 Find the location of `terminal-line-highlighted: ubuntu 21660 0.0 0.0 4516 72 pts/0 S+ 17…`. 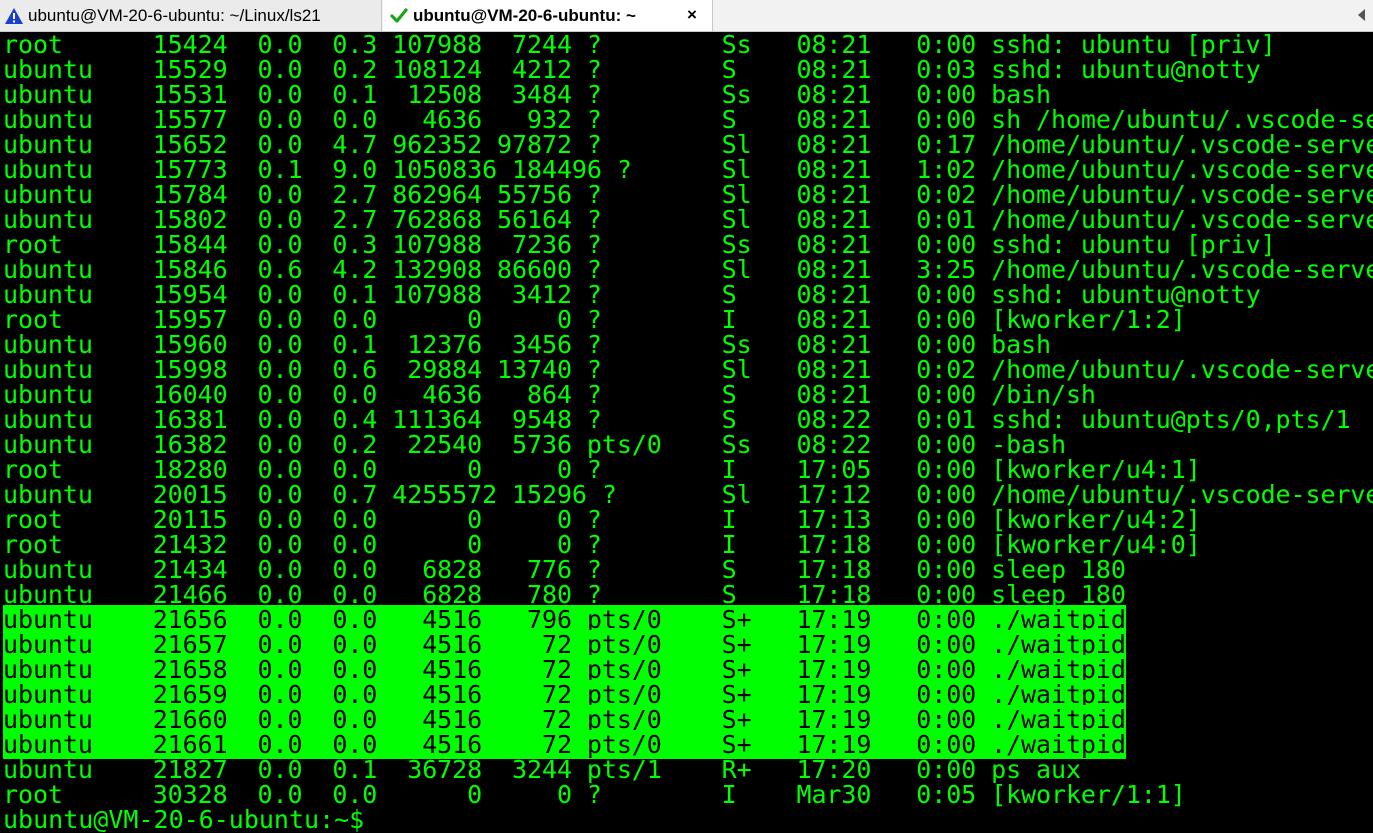

terminal-line-highlighted: ubuntu 21660 0.0 0.0 4516 72 pts/0 S+ 17… is located at coordinates (686, 719).